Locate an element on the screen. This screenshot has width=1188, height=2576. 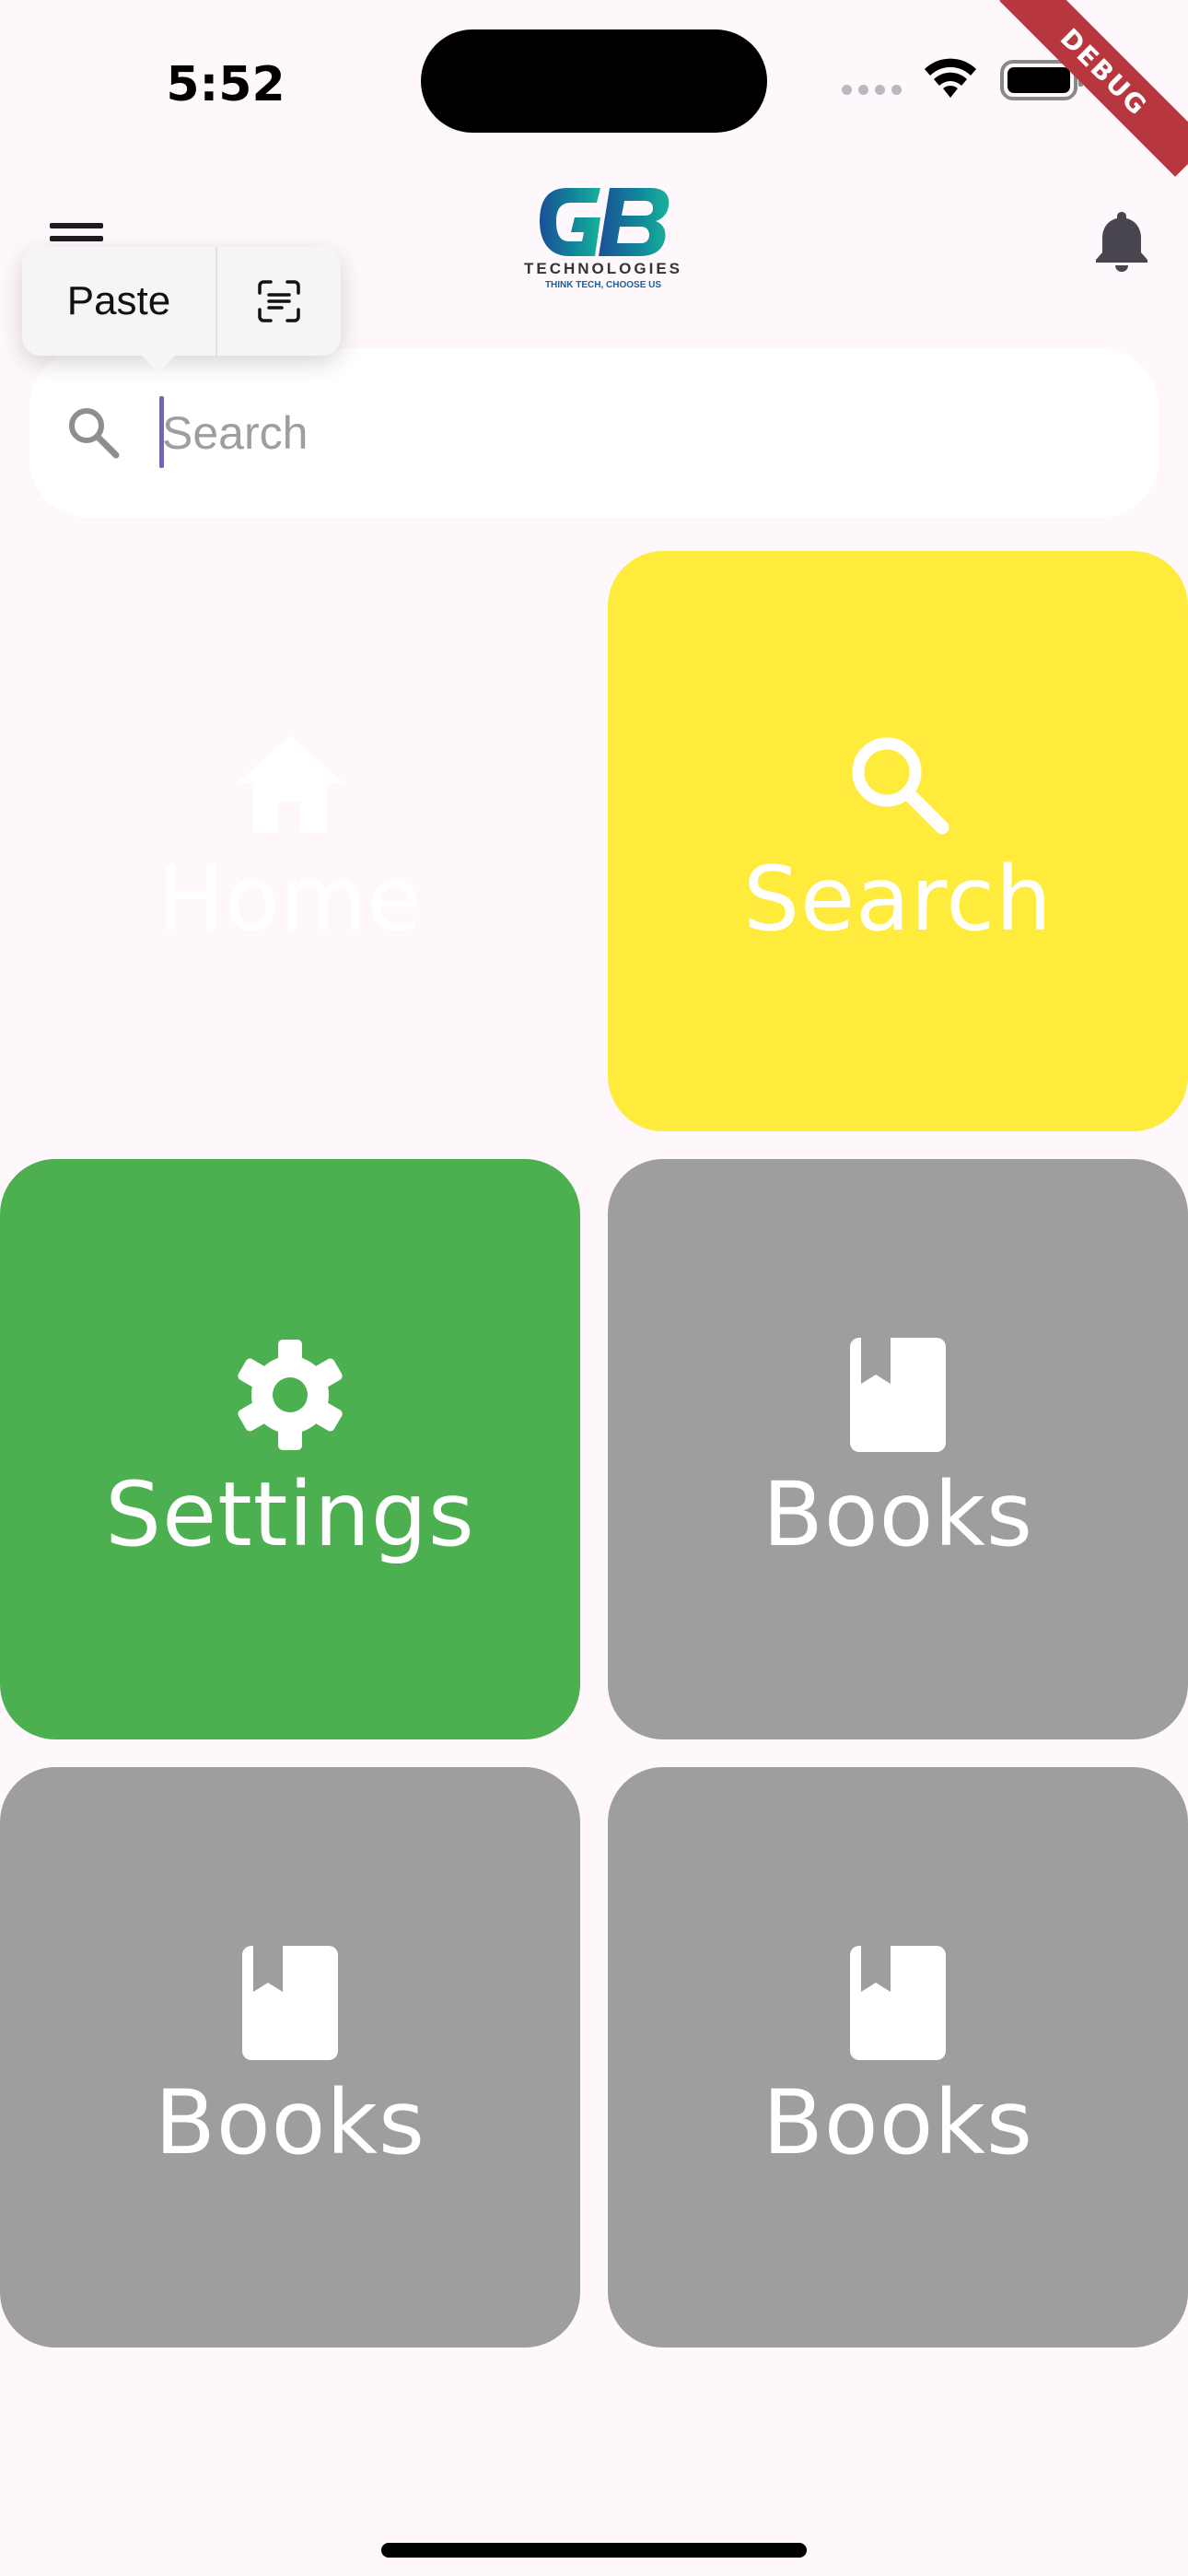
notification-bell-icon is located at coordinates (1121, 240).